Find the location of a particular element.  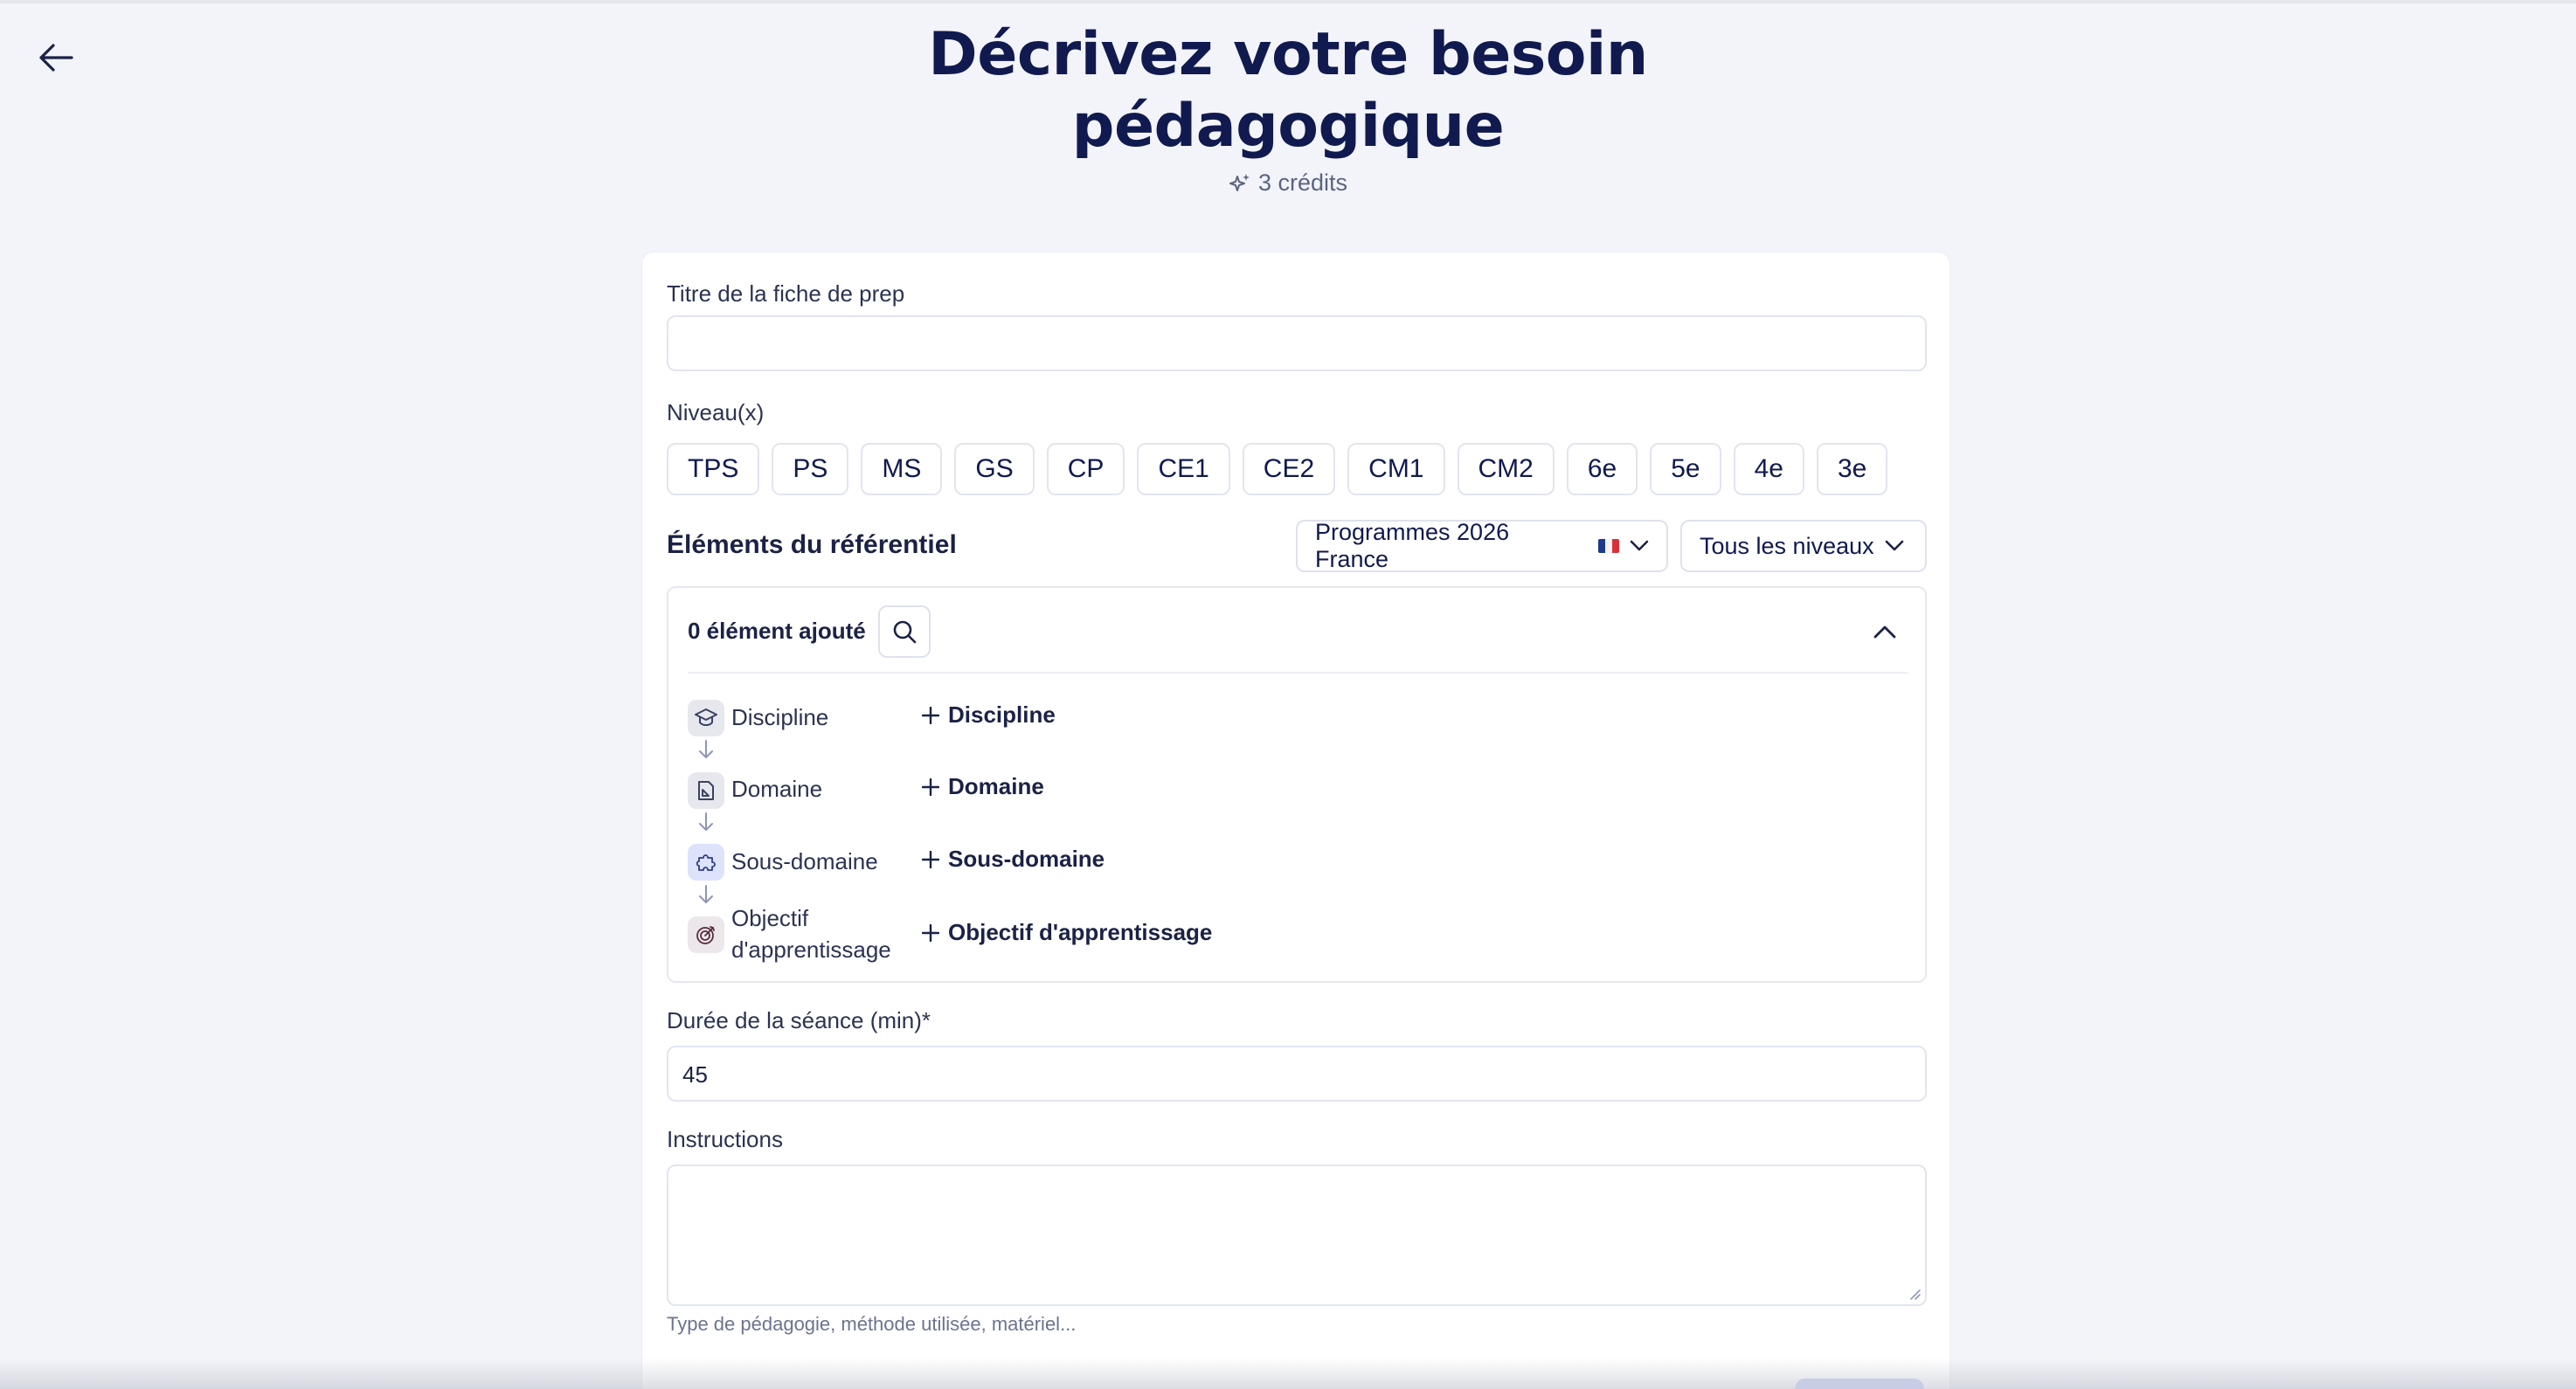

sparkles-icon is located at coordinates (1239, 182).